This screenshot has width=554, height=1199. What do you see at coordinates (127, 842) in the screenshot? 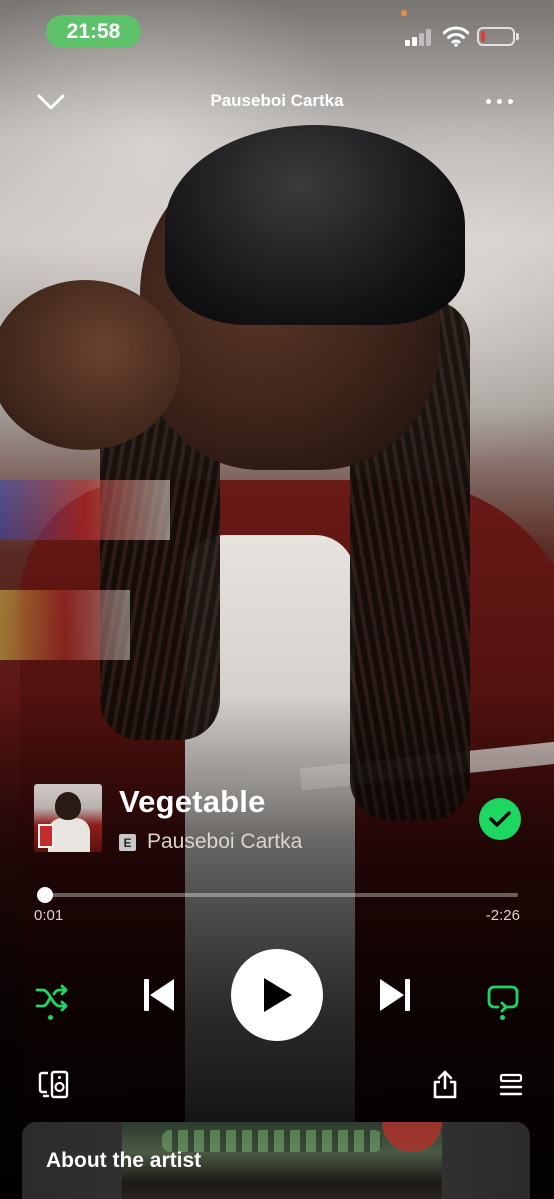
I see `explicit-badge: E` at bounding box center [127, 842].